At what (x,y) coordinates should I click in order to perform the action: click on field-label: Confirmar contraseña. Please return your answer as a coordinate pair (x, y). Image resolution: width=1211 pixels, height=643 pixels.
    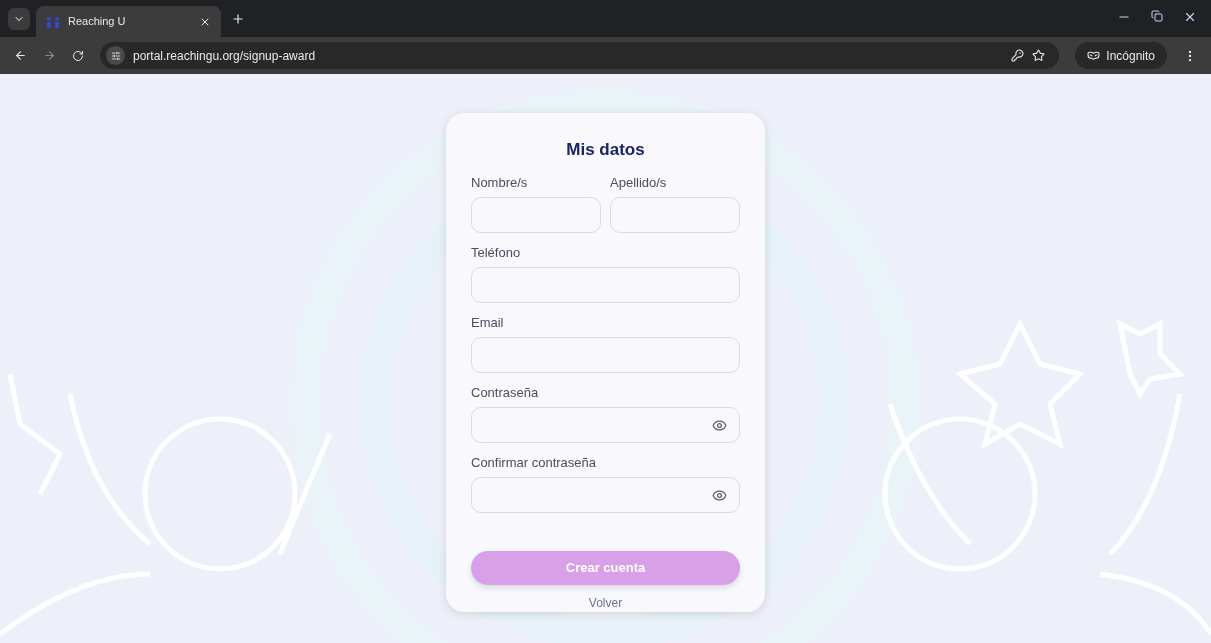
    Looking at the image, I should click on (534, 463).